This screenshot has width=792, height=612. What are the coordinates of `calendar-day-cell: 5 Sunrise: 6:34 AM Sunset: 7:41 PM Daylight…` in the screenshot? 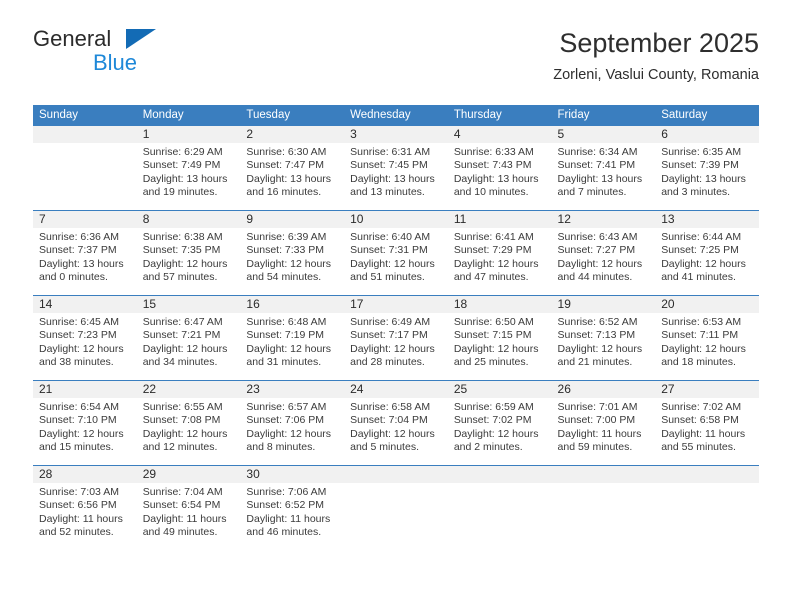 It's located at (603, 168).